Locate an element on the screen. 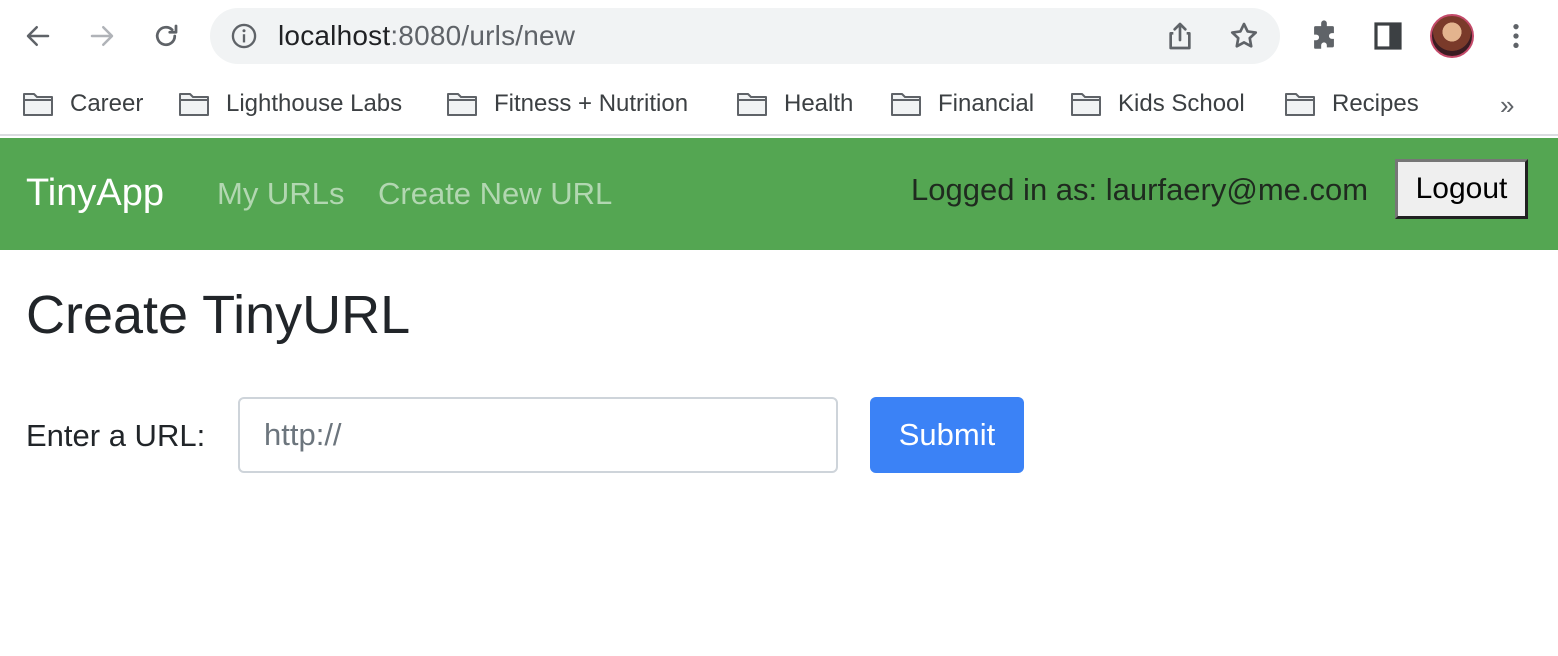  bookmark-label: Fitness + Nutrition is located at coordinates (591, 103).